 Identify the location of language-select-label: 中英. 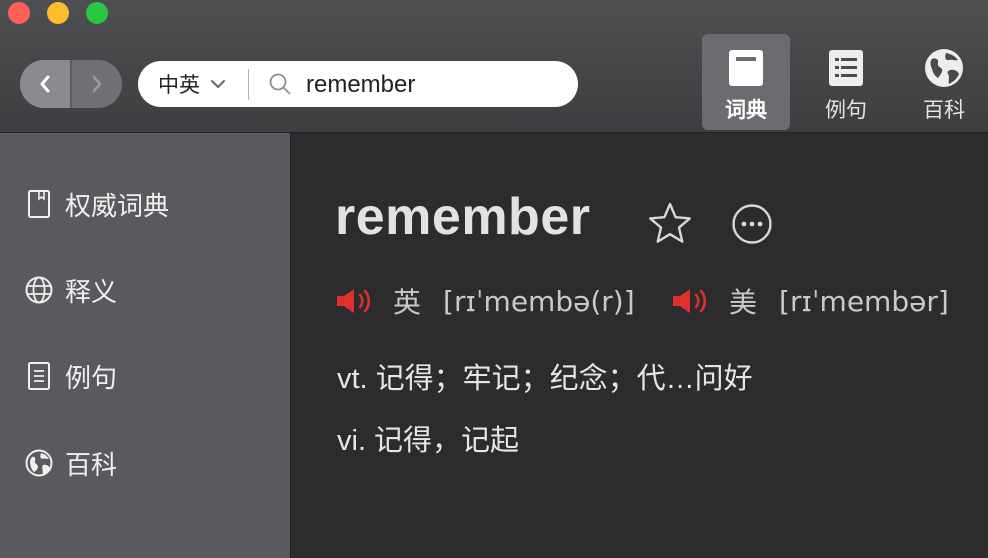
(179, 85).